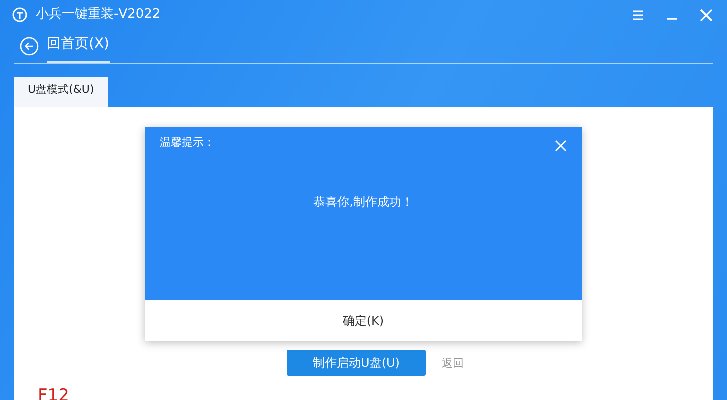 The height and width of the screenshot is (400, 727). What do you see at coordinates (20, 15) in the screenshot?
I see `logo-icon` at bounding box center [20, 15].